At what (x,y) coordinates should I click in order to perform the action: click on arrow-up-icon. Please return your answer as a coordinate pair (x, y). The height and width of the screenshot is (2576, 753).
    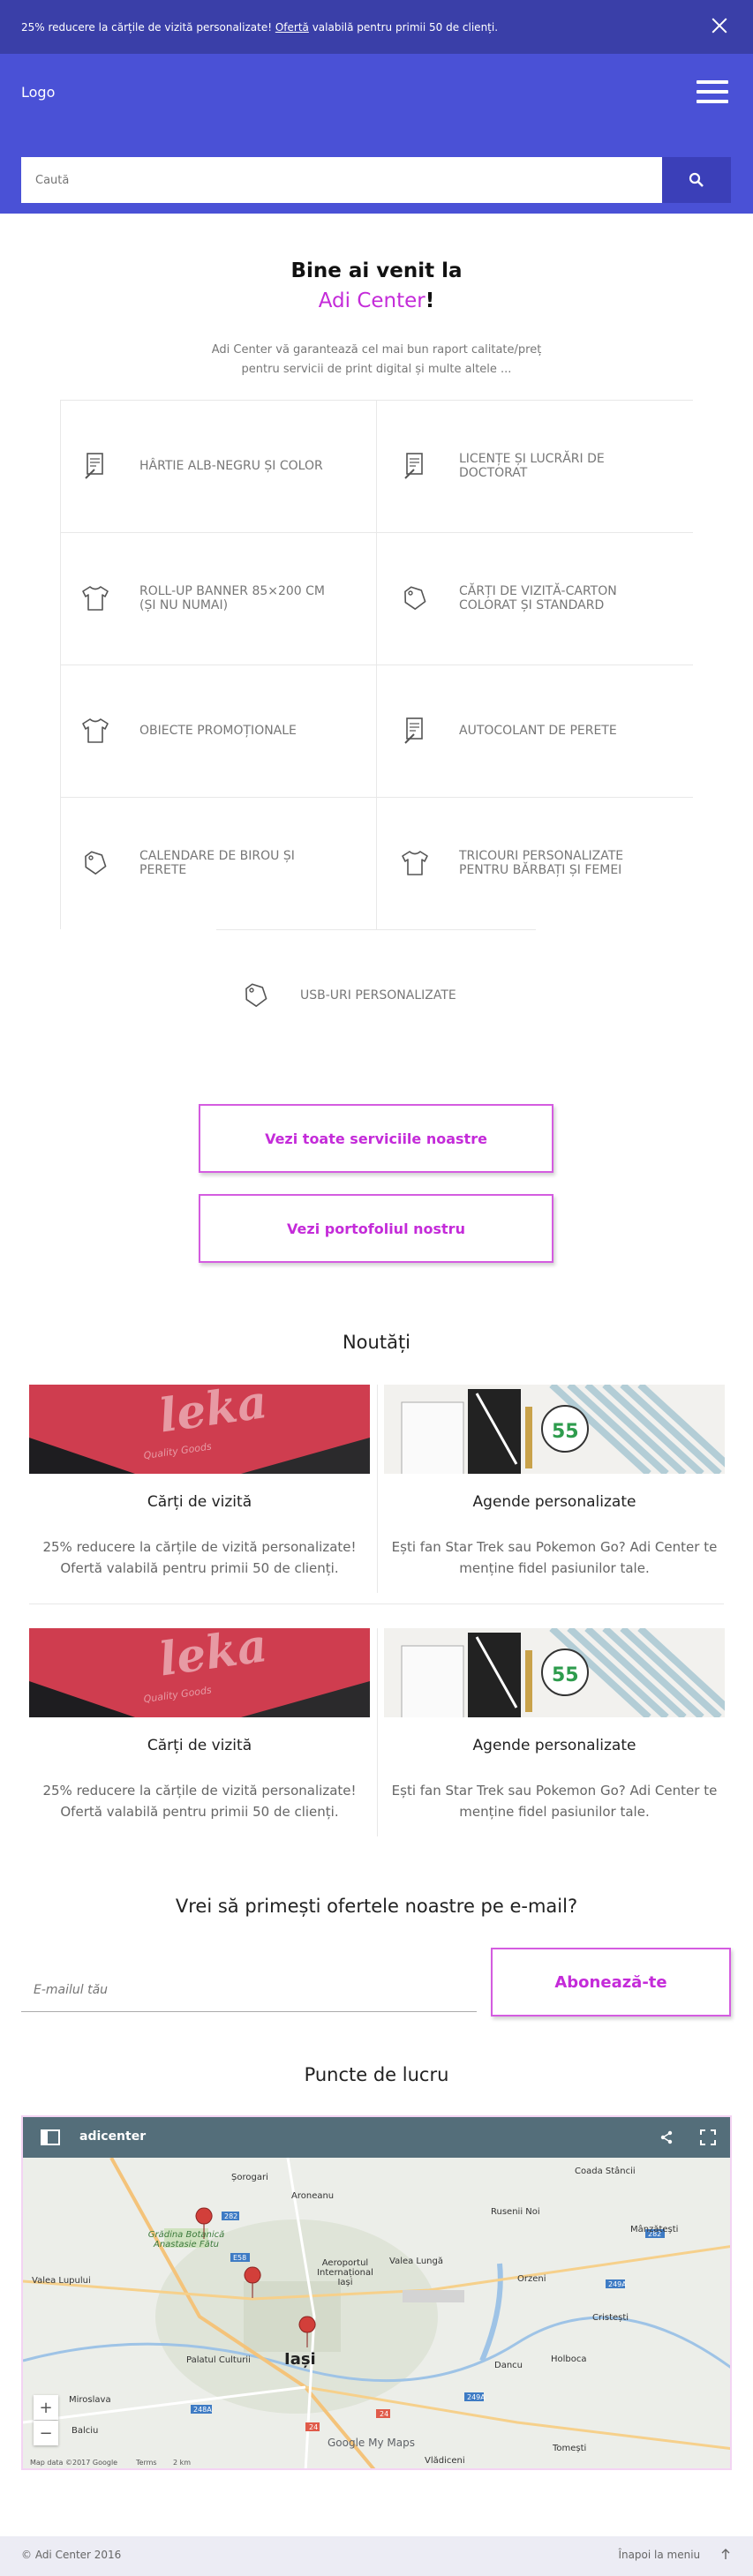
    Looking at the image, I should click on (725, 2554).